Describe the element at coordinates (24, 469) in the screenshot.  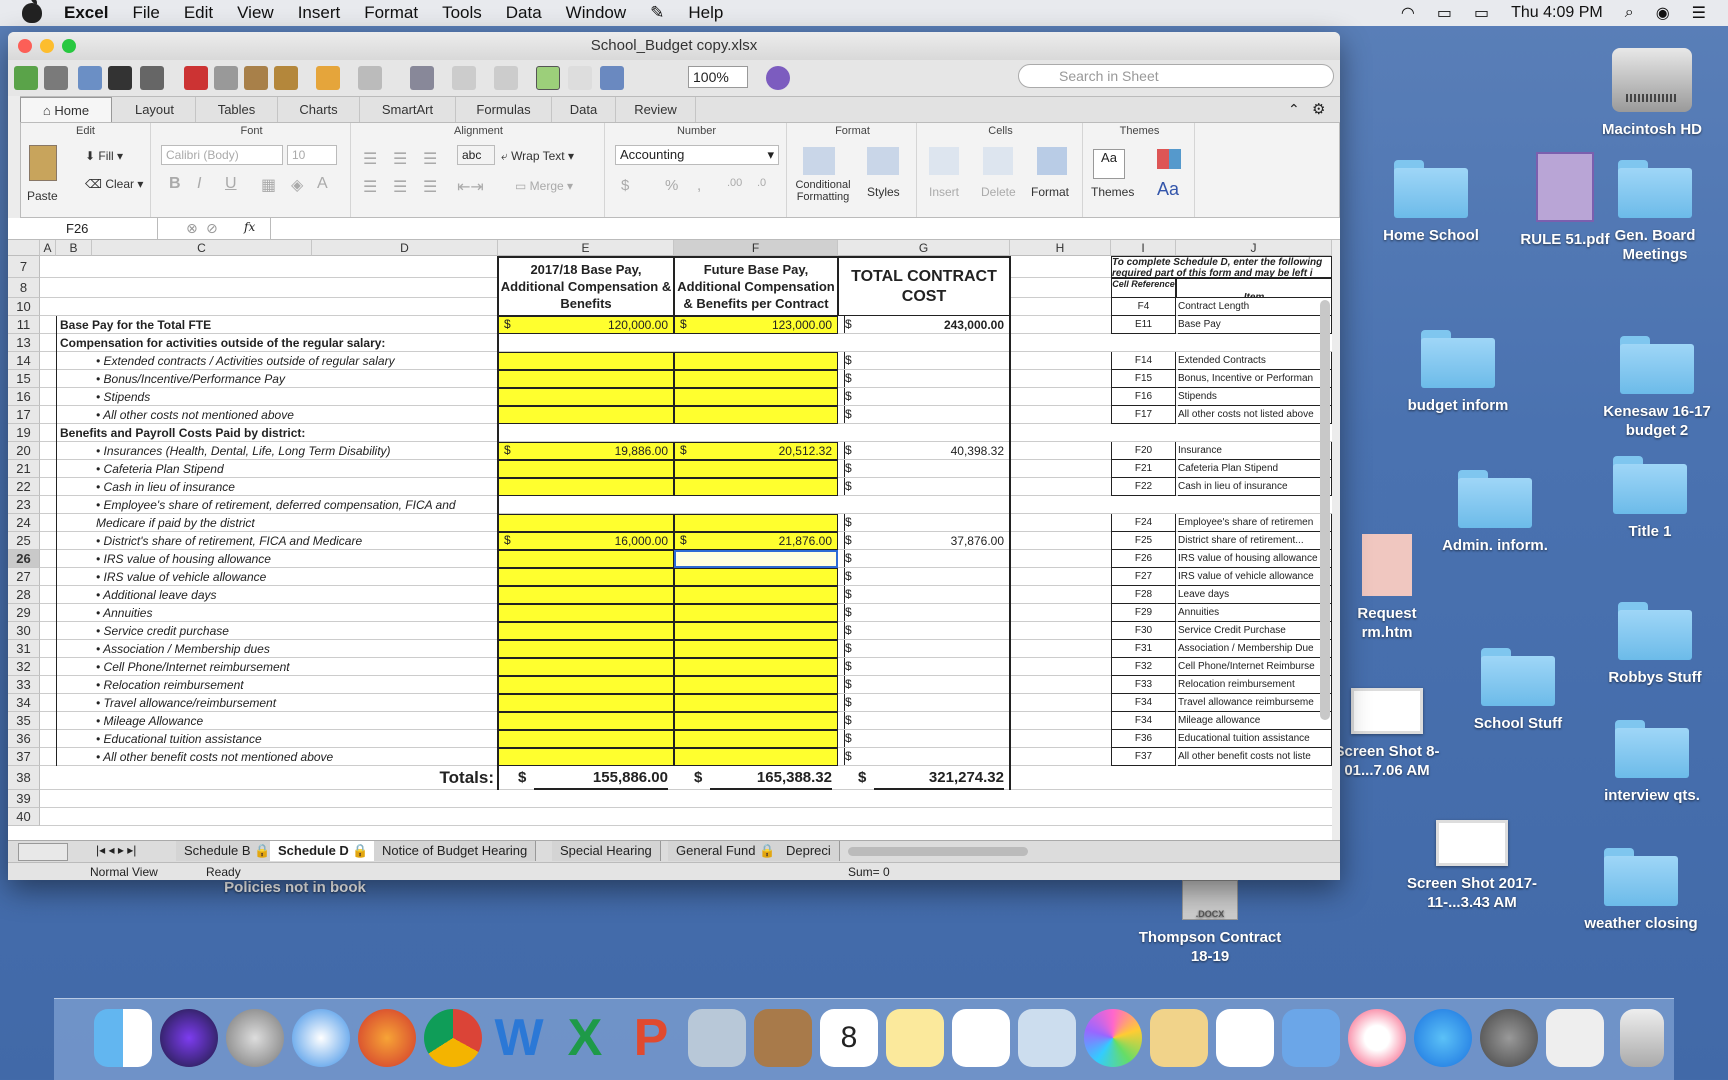
I see `row-header-21: 21` at that location.